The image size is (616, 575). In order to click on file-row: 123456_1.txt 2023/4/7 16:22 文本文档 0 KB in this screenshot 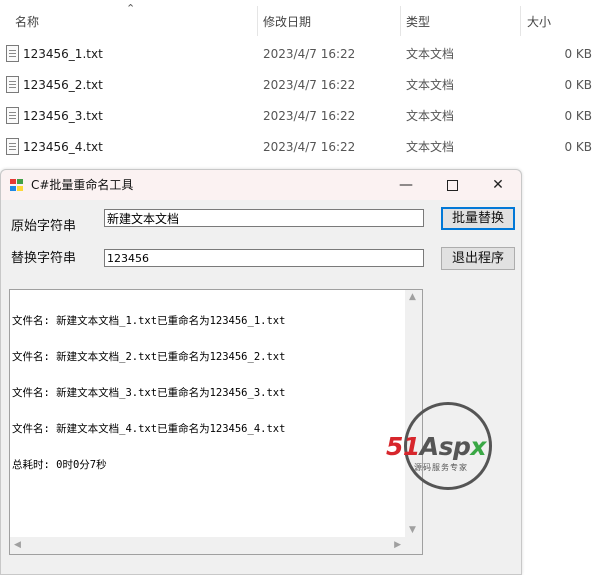, I will do `click(308, 54)`.